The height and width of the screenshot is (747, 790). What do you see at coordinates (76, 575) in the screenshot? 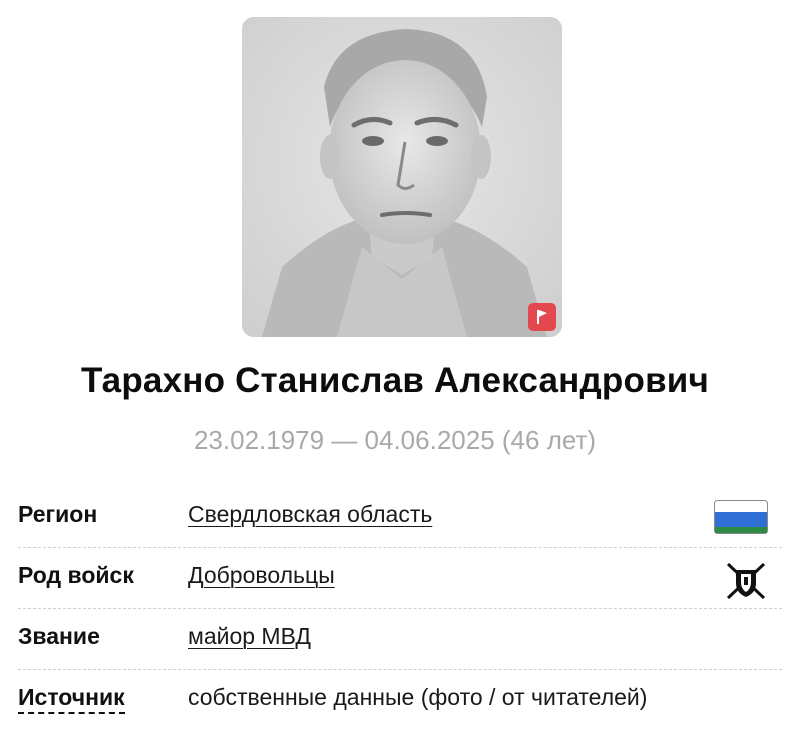
I see `branch-label: Род войск` at bounding box center [76, 575].